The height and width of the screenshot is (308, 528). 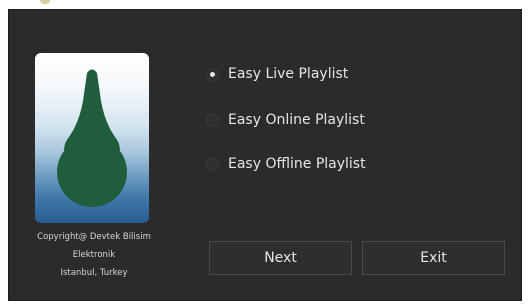 I want to click on option-easy-online-playlist: Easy Online Playlist, so click(x=285, y=120).